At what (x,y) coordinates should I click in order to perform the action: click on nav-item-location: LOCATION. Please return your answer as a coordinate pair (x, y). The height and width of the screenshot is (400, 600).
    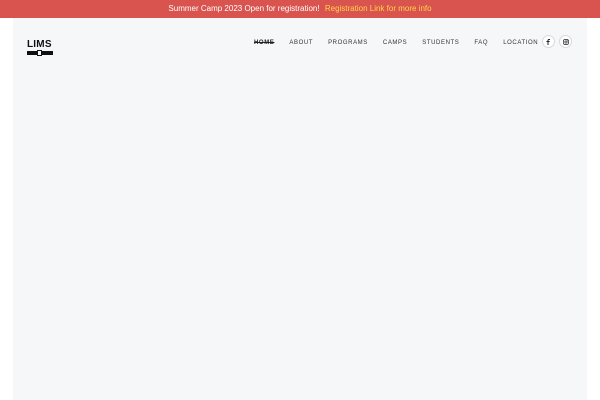
    Looking at the image, I should click on (520, 43).